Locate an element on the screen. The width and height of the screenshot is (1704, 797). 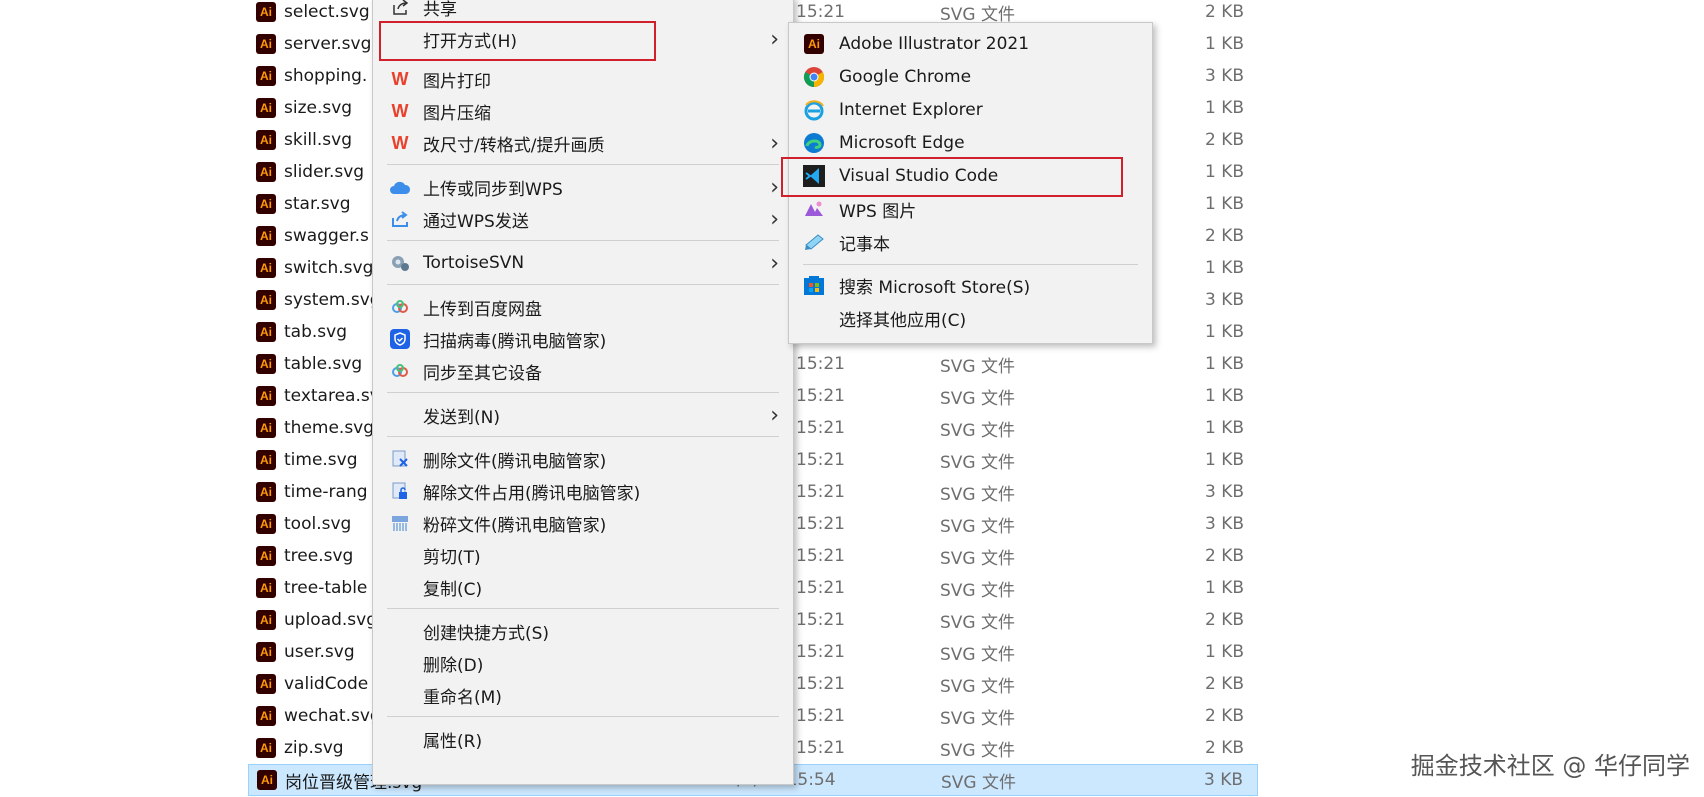
menu-label-share: 共享 is located at coordinates (440, 10).